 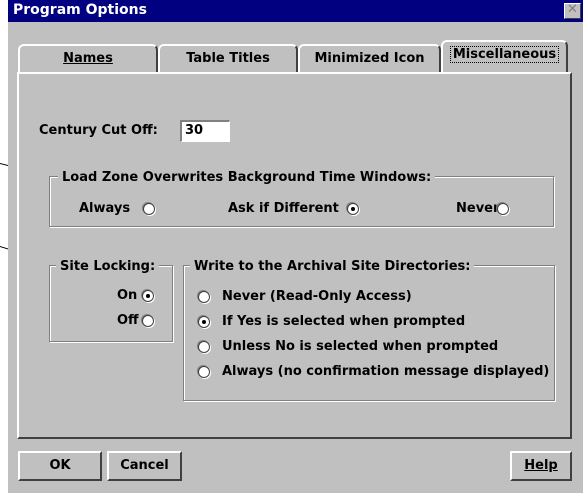 What do you see at coordinates (283, 208) in the screenshot?
I see `load-zone-ask-label: Ask if Different` at bounding box center [283, 208].